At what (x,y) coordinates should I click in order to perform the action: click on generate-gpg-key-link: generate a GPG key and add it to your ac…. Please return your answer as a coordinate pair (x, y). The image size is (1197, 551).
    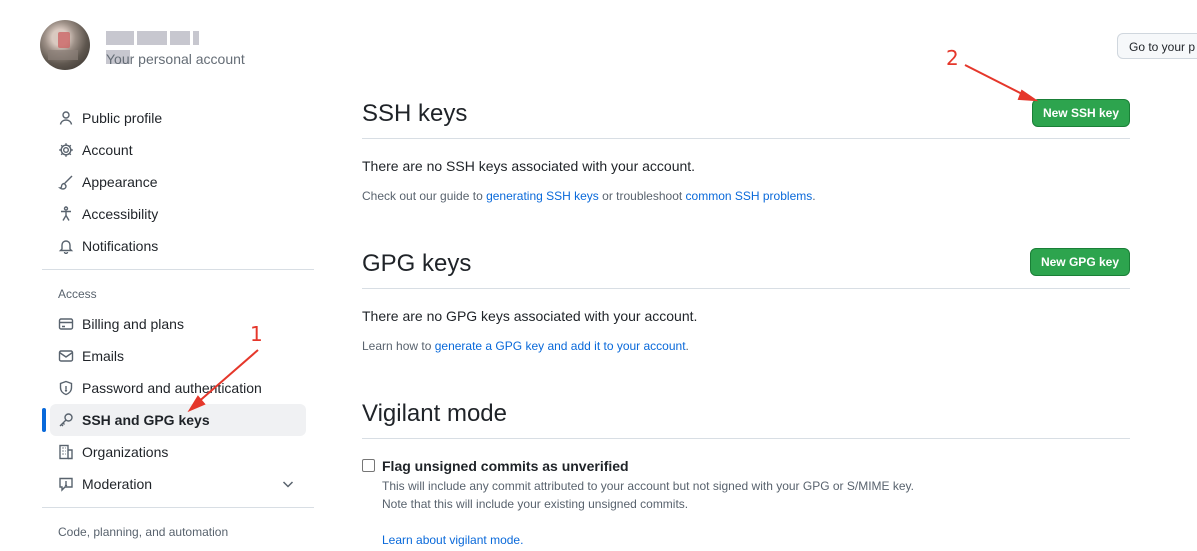
    Looking at the image, I should click on (560, 346).